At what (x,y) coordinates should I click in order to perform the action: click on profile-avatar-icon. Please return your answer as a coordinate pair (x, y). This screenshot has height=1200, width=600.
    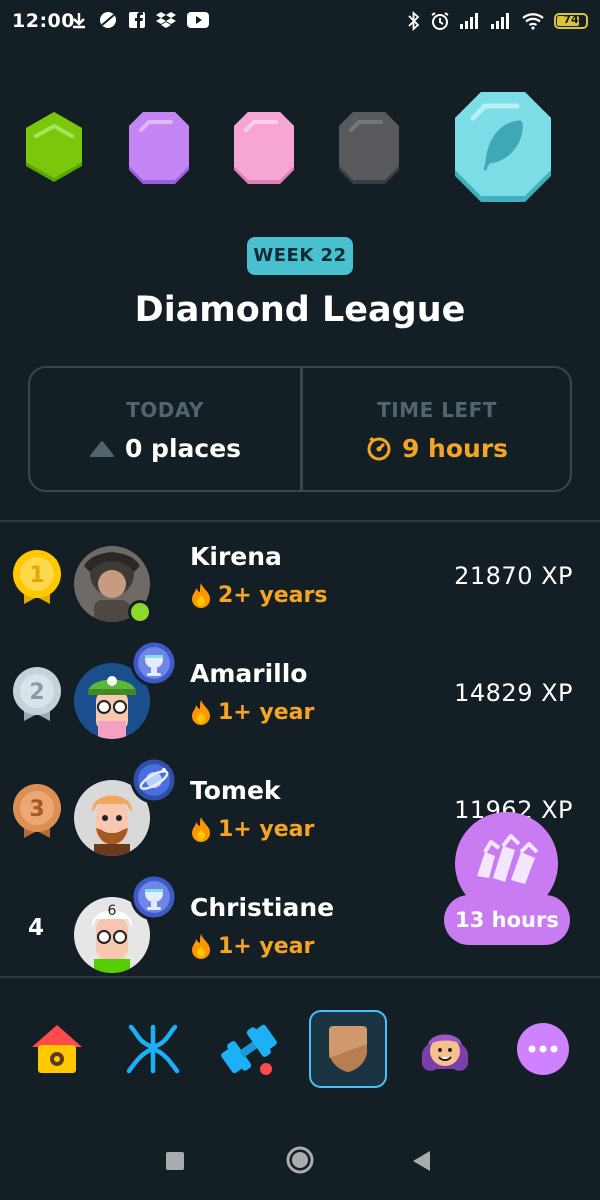
    Looking at the image, I should click on (445, 1052).